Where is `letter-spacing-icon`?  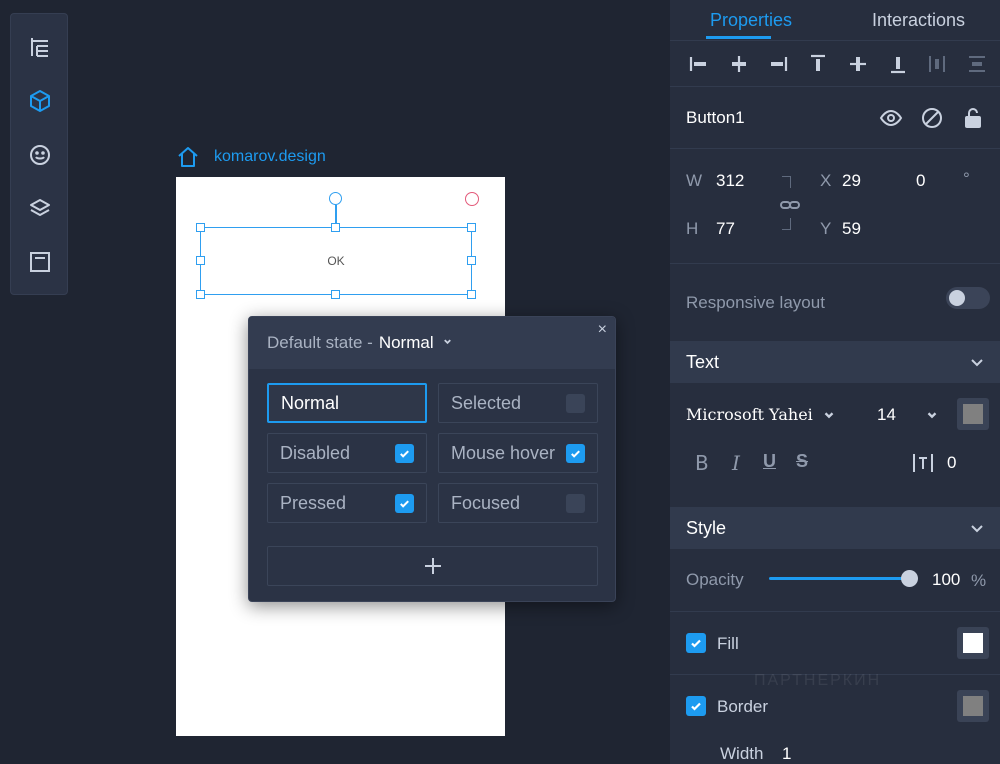 letter-spacing-icon is located at coordinates (923, 463).